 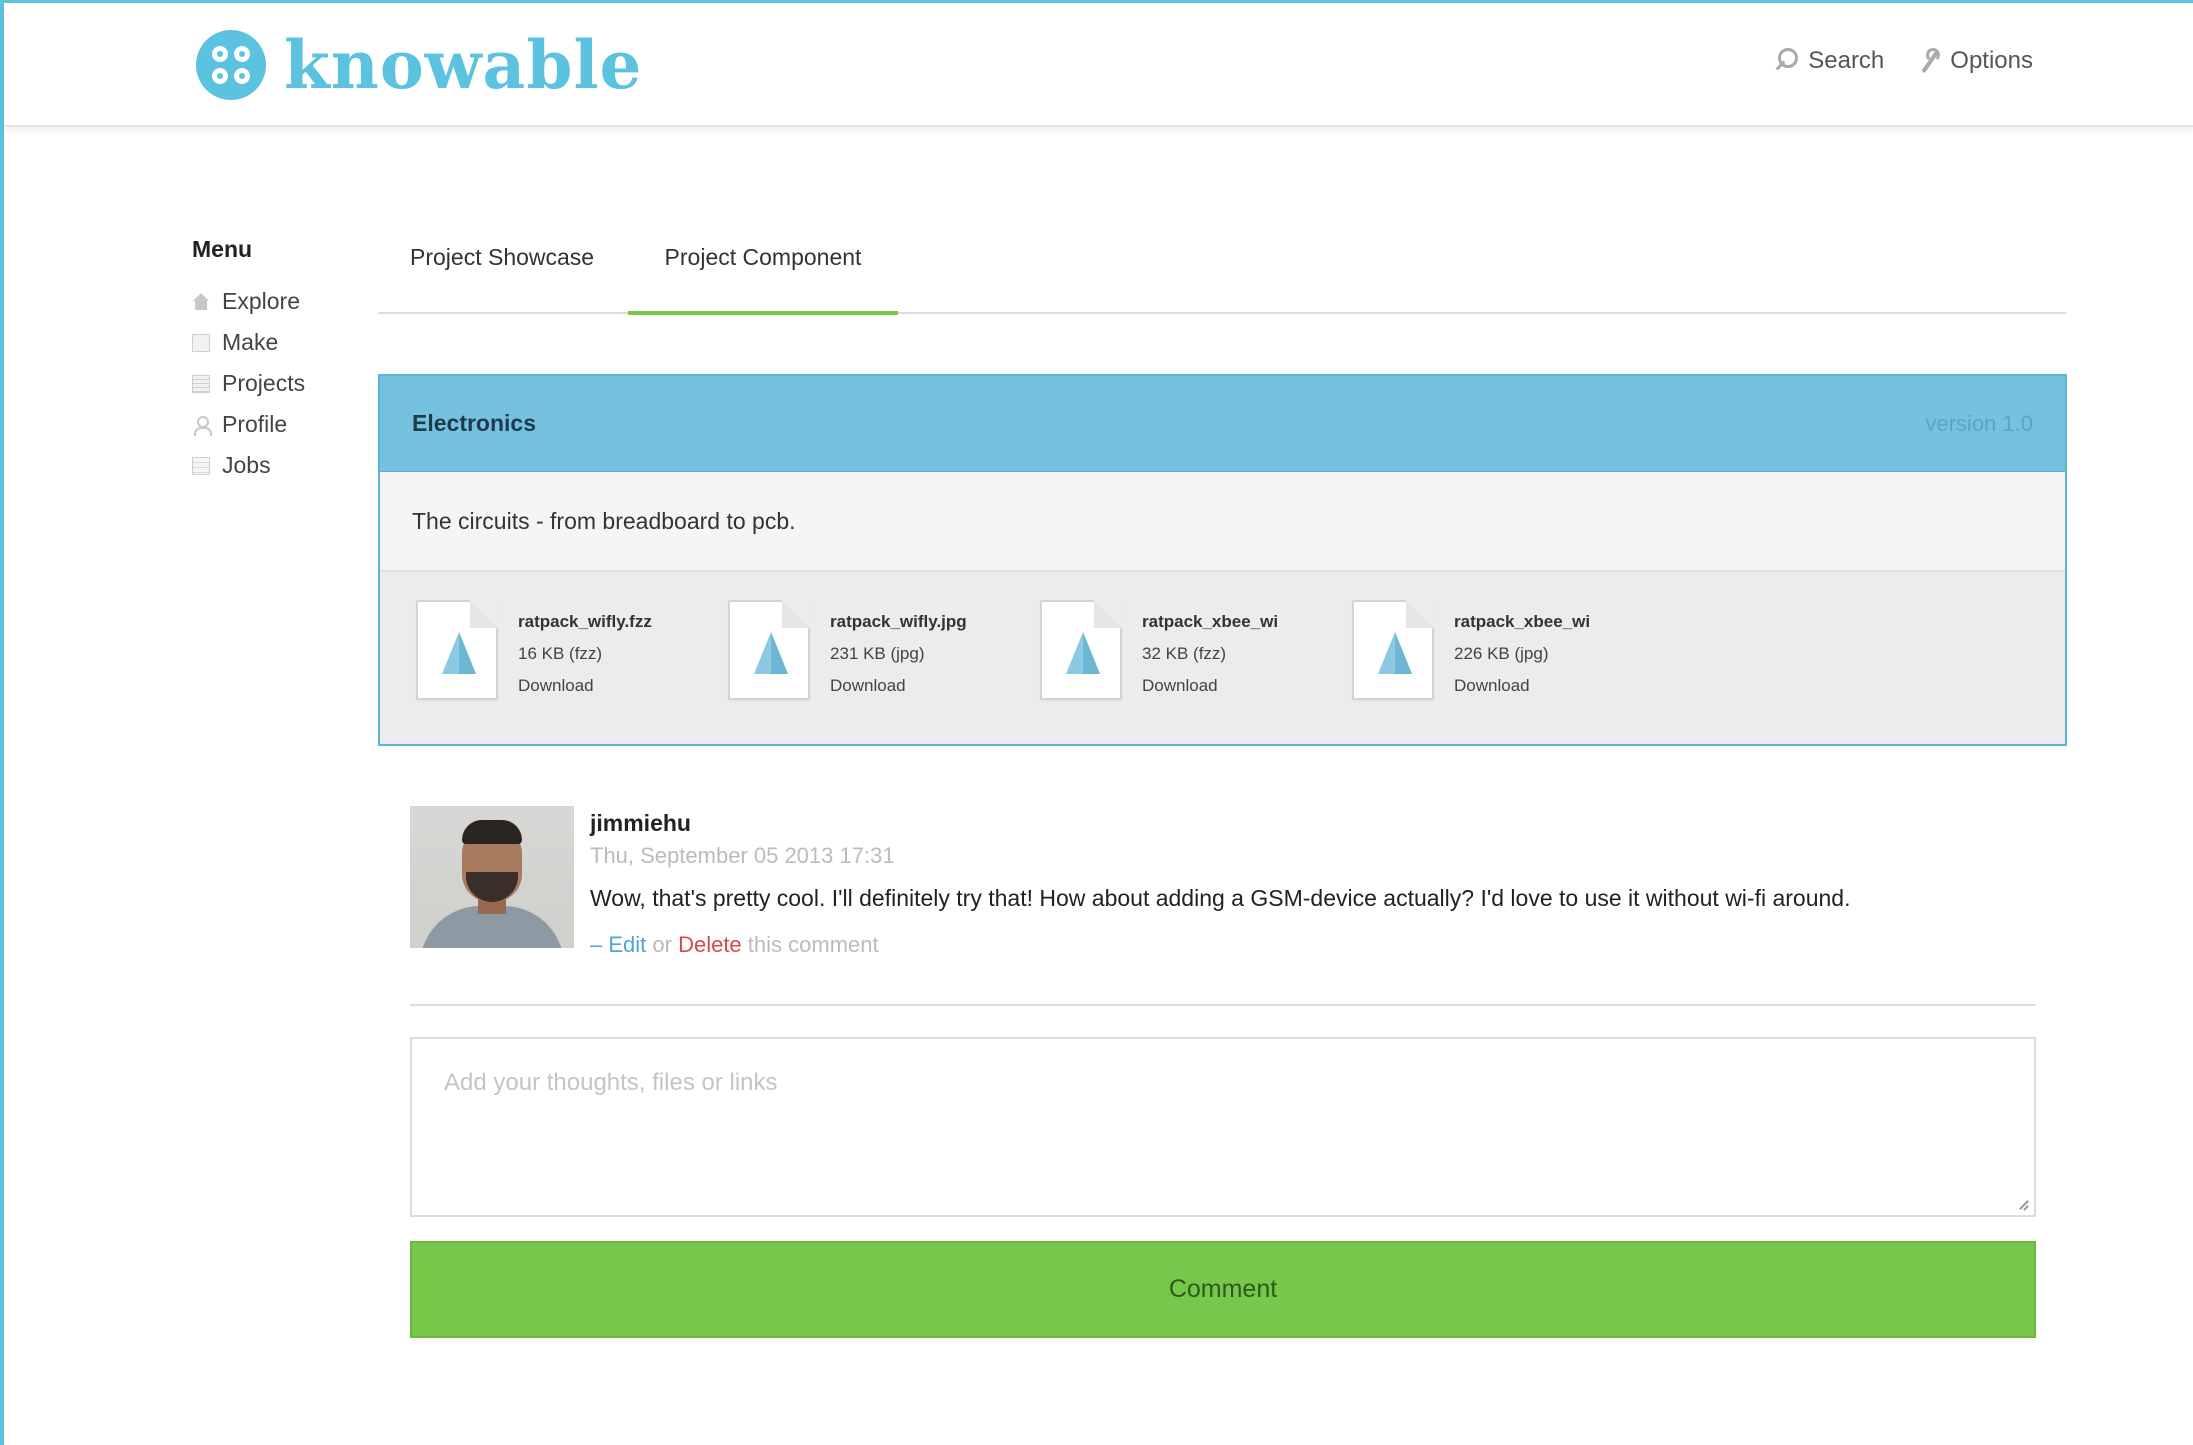 I want to click on menu-title: Menu, so click(x=222, y=249).